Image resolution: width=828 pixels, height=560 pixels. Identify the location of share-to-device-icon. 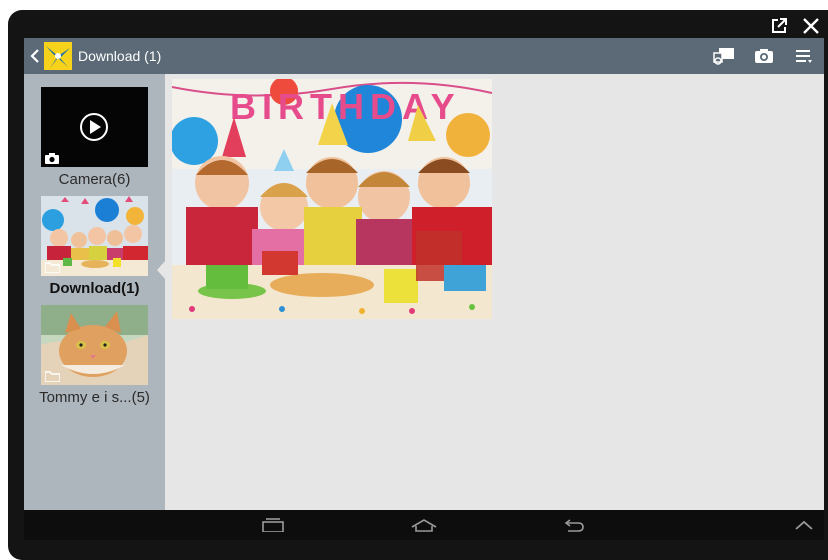
(724, 56).